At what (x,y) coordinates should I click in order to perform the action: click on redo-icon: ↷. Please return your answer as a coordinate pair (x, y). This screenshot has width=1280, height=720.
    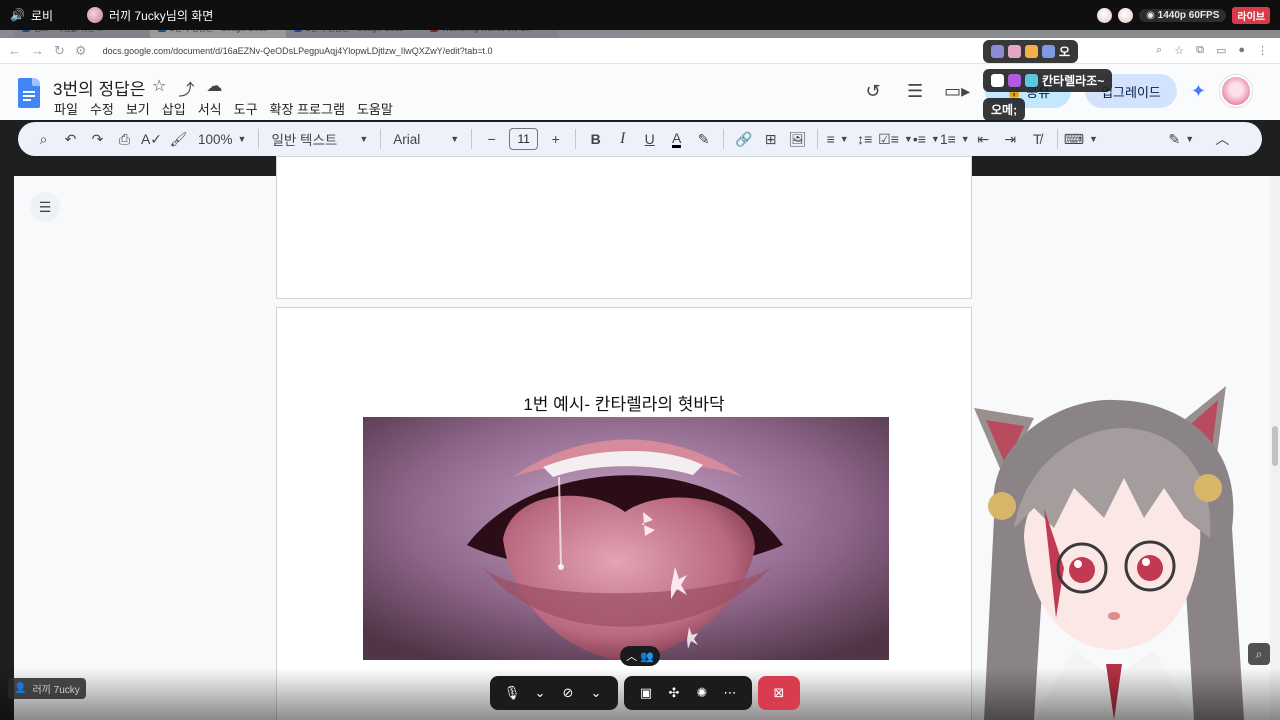
    Looking at the image, I should click on (97, 139).